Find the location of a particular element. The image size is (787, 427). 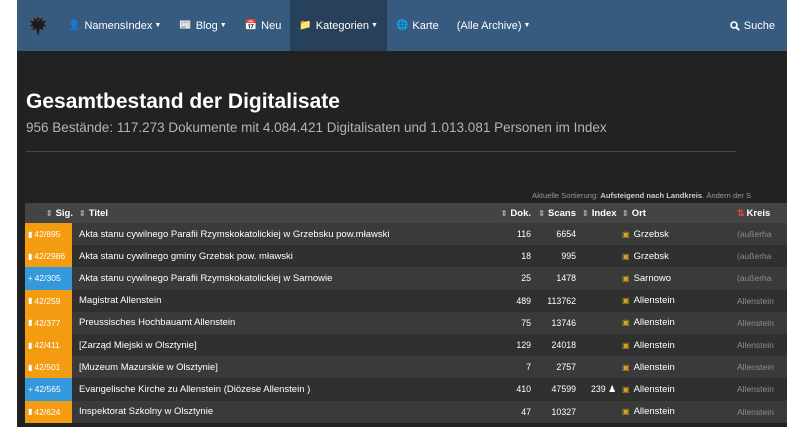

nav-archive-select: (Alle Archive) ▼ is located at coordinates (494, 25).